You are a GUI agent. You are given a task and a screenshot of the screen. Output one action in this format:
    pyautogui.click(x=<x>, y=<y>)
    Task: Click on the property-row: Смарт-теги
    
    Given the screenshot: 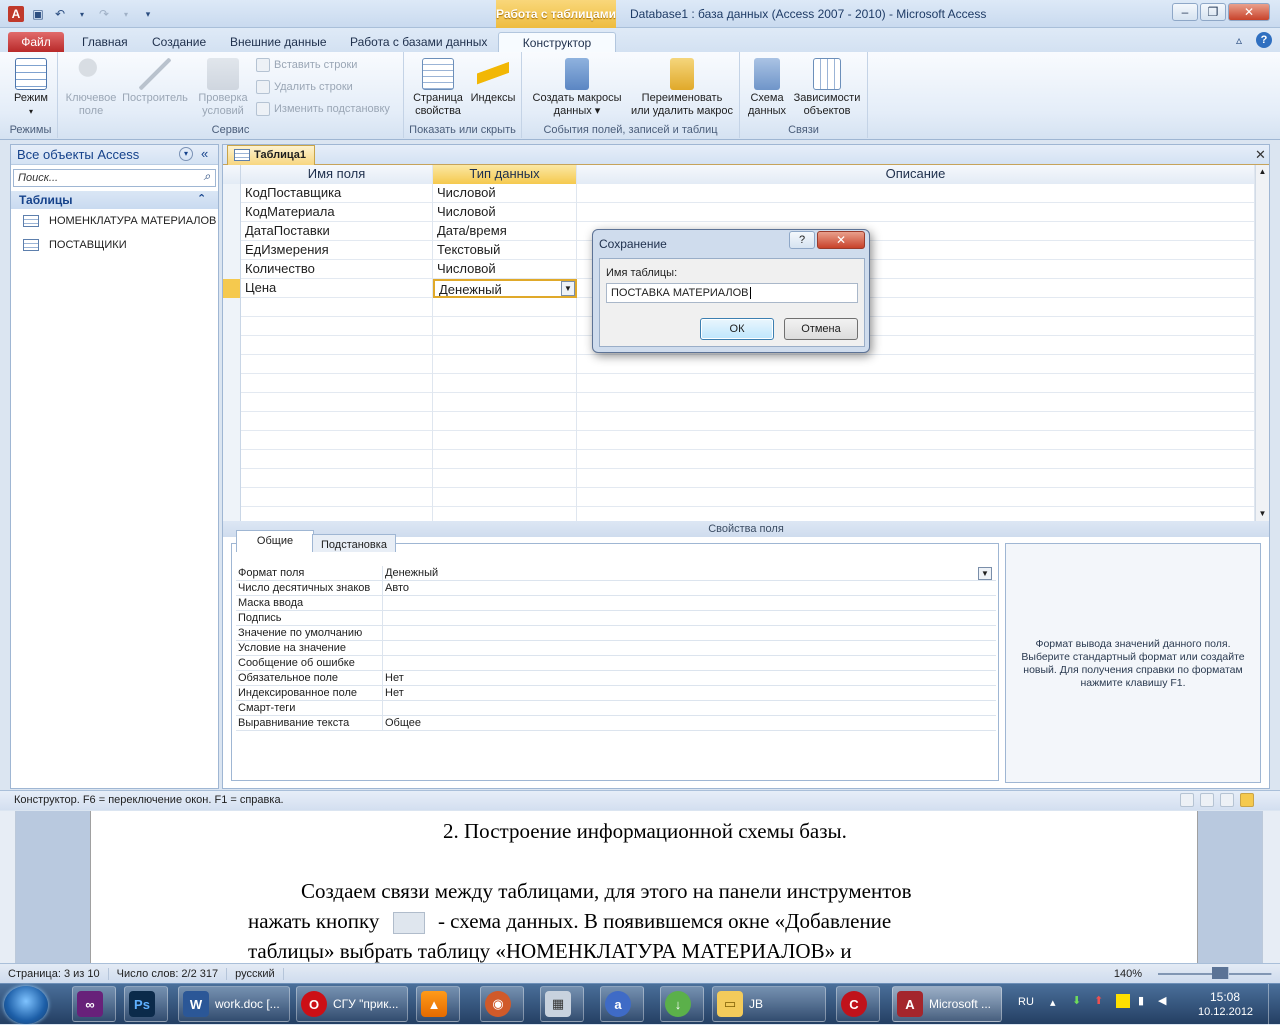 What is the action you would take?
    pyautogui.click(x=616, y=708)
    